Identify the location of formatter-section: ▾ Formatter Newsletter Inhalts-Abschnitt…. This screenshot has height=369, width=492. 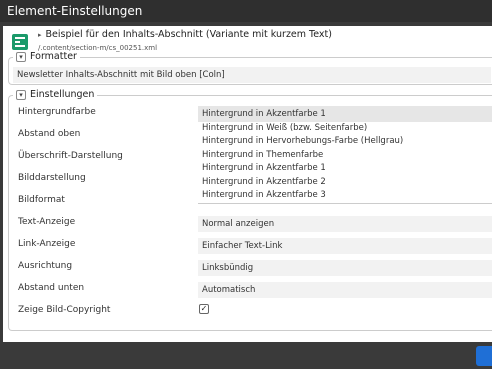
(250, 68).